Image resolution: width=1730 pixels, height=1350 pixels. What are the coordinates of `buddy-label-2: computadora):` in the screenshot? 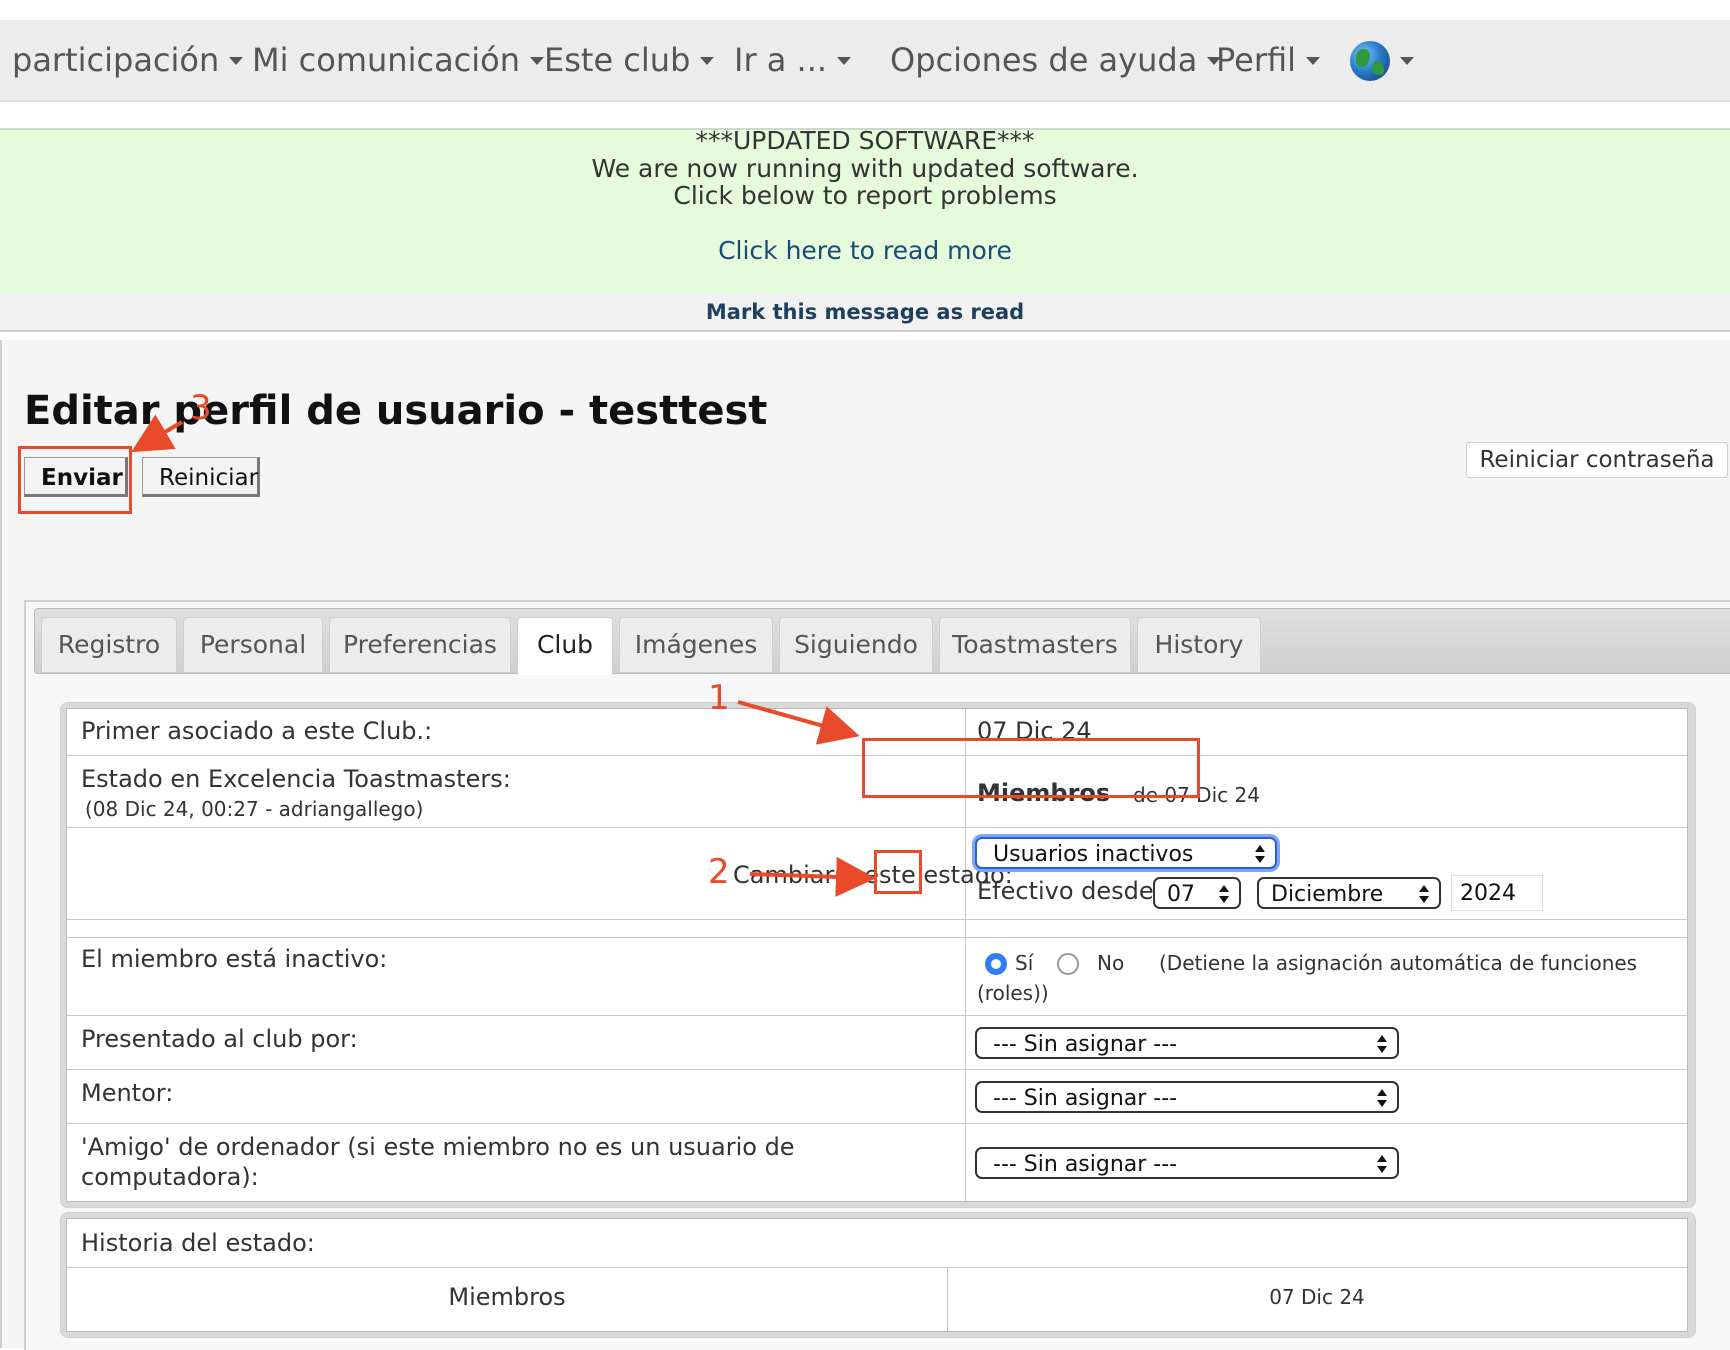 It's located at (170, 1177).